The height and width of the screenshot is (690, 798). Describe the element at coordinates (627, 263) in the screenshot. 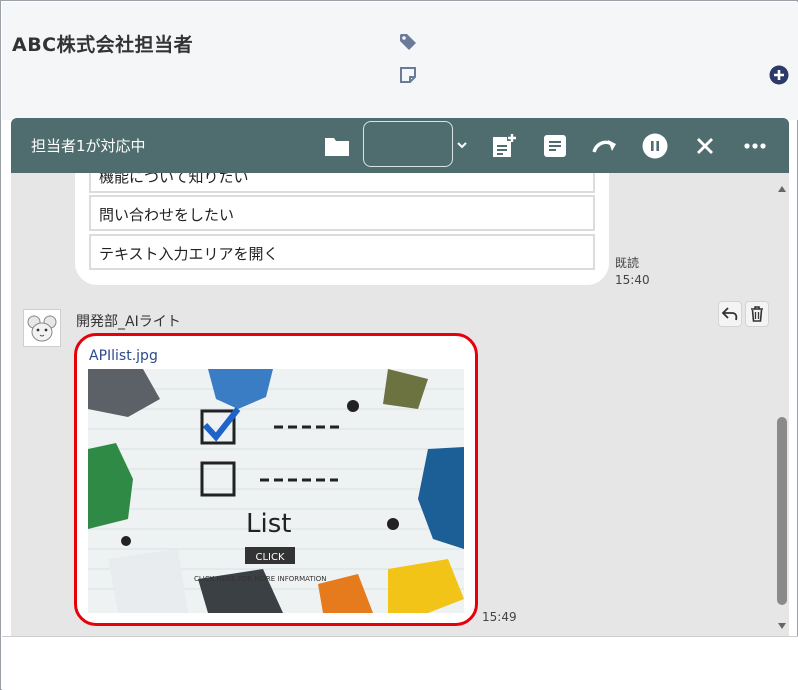

I see `read-label: 既読` at that location.